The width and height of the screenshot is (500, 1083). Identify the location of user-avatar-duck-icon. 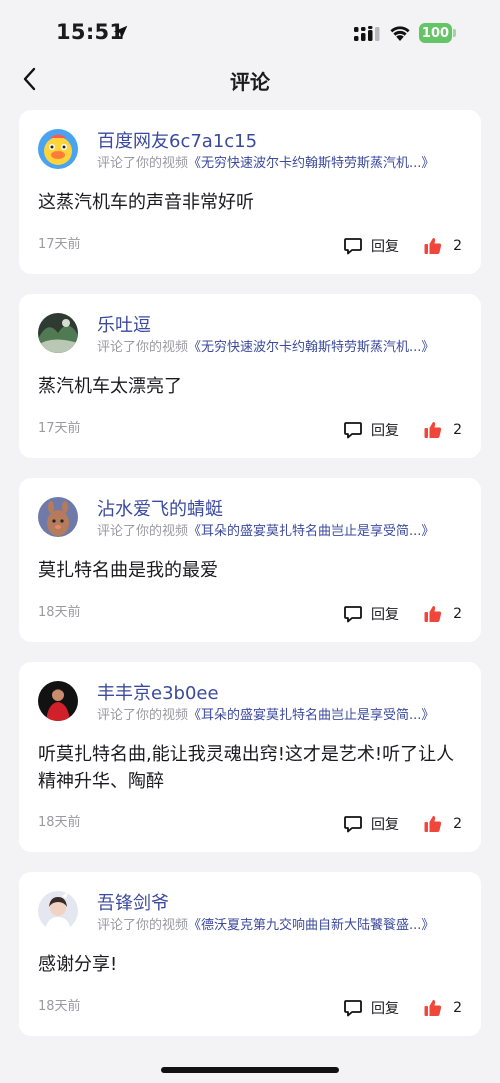
(58, 149).